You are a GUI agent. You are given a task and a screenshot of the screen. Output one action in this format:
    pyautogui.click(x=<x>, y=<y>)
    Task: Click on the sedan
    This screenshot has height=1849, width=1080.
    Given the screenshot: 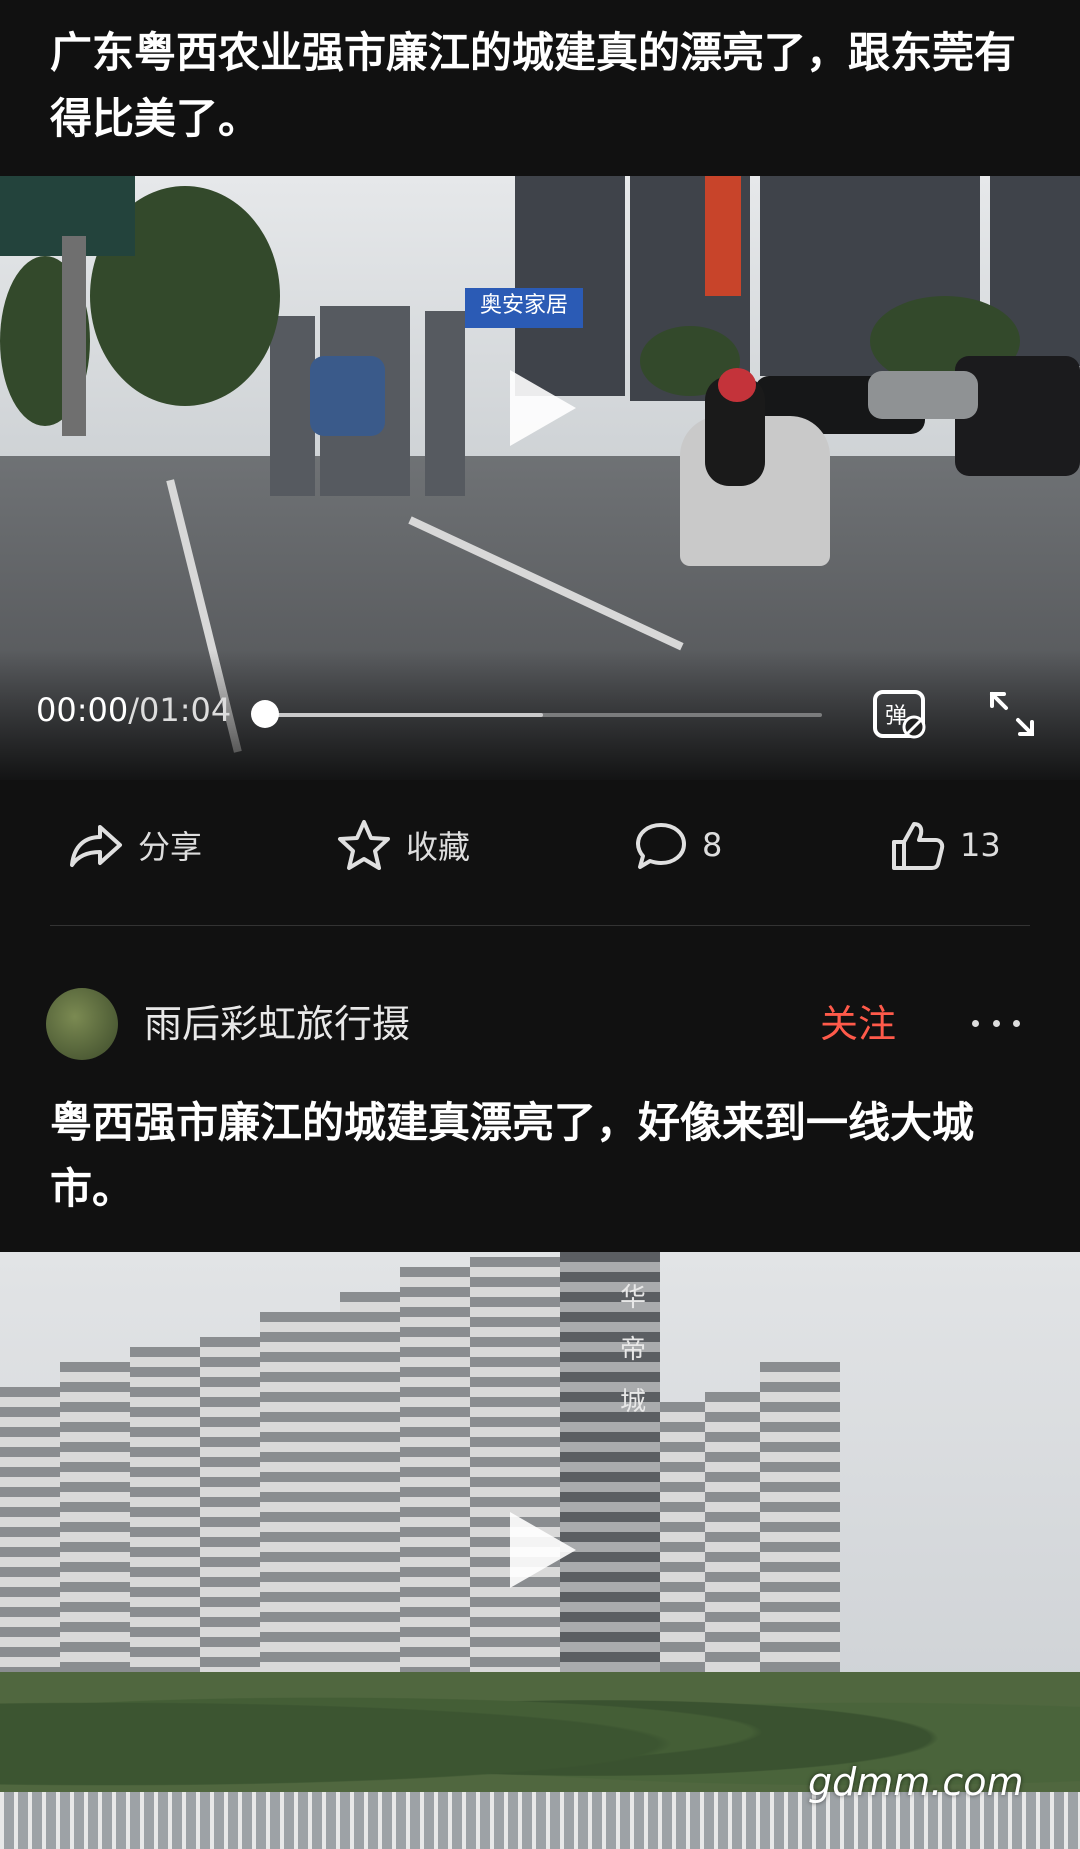 What is the action you would take?
    pyautogui.click(x=923, y=395)
    